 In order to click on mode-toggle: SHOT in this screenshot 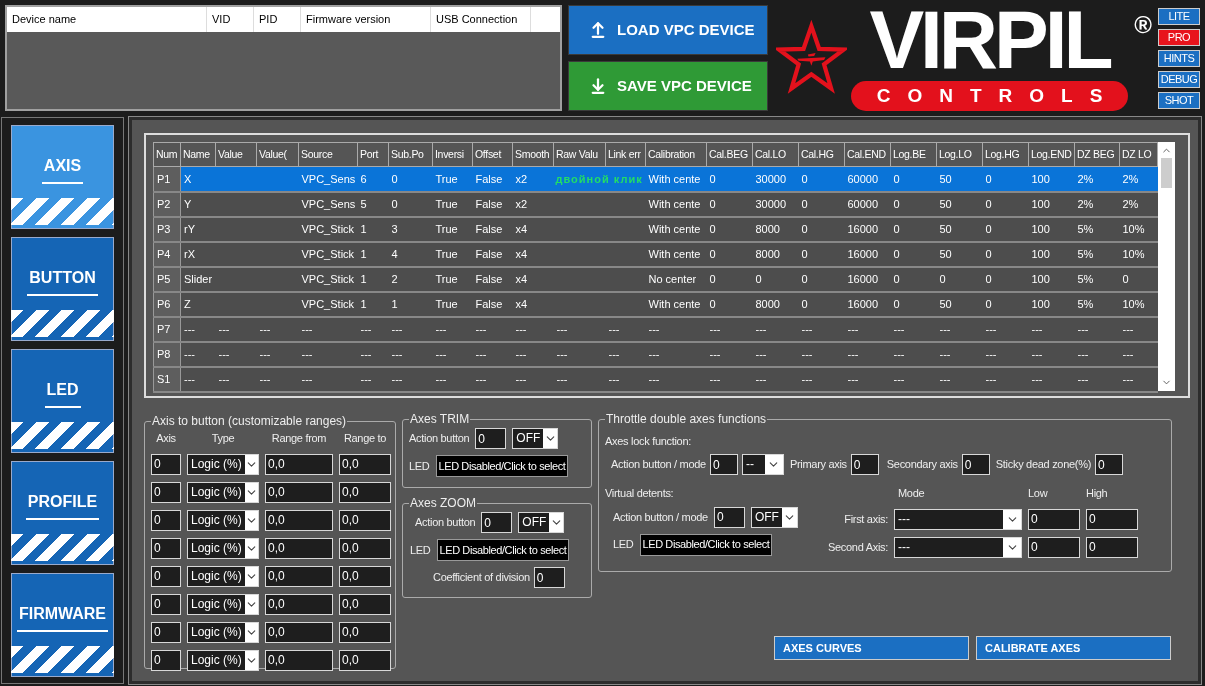, I will do `click(1179, 100)`.